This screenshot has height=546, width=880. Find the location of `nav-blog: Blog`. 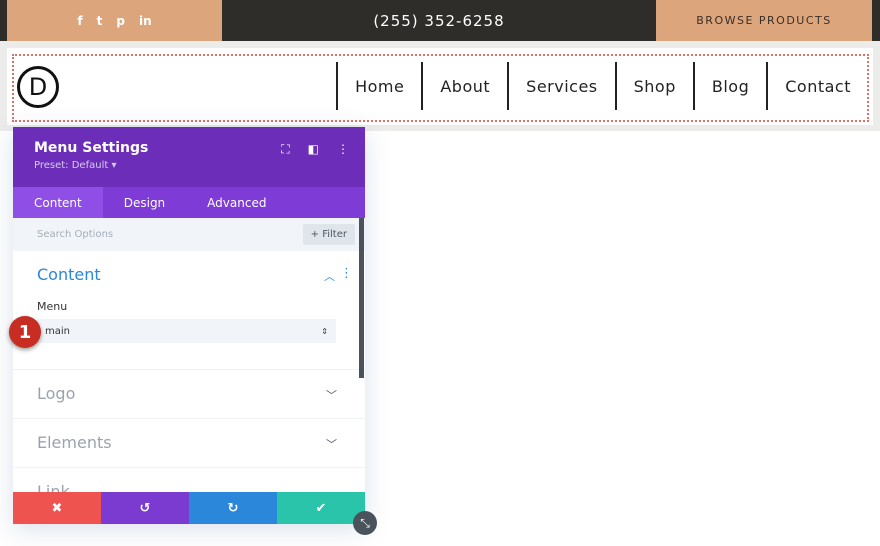

nav-blog: Blog is located at coordinates (729, 86).